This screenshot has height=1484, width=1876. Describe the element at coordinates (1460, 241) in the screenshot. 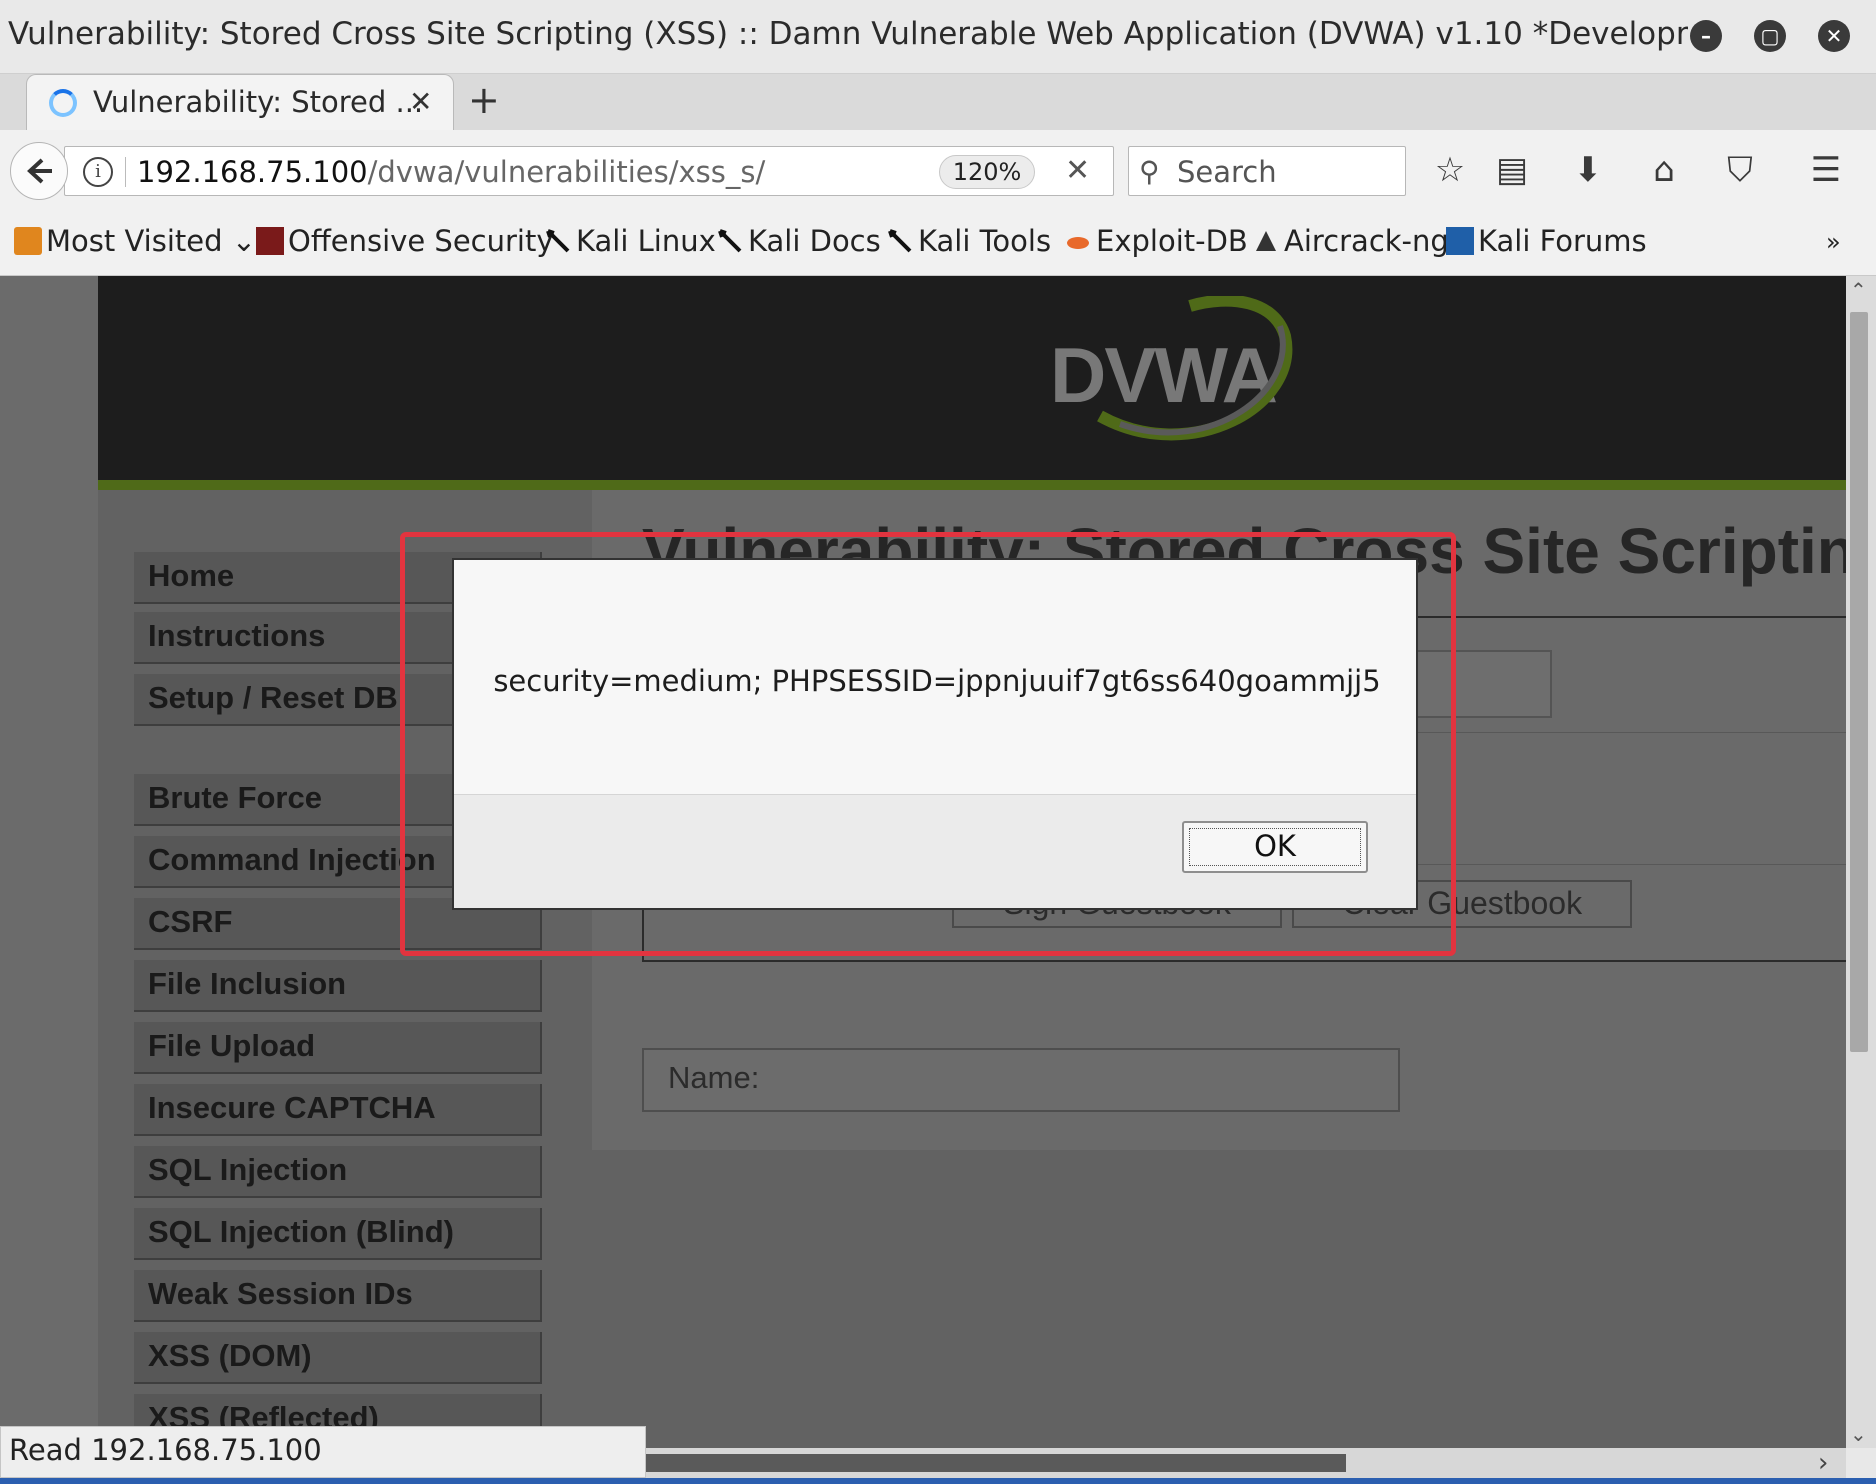

I see `kali-forums-icon` at that location.